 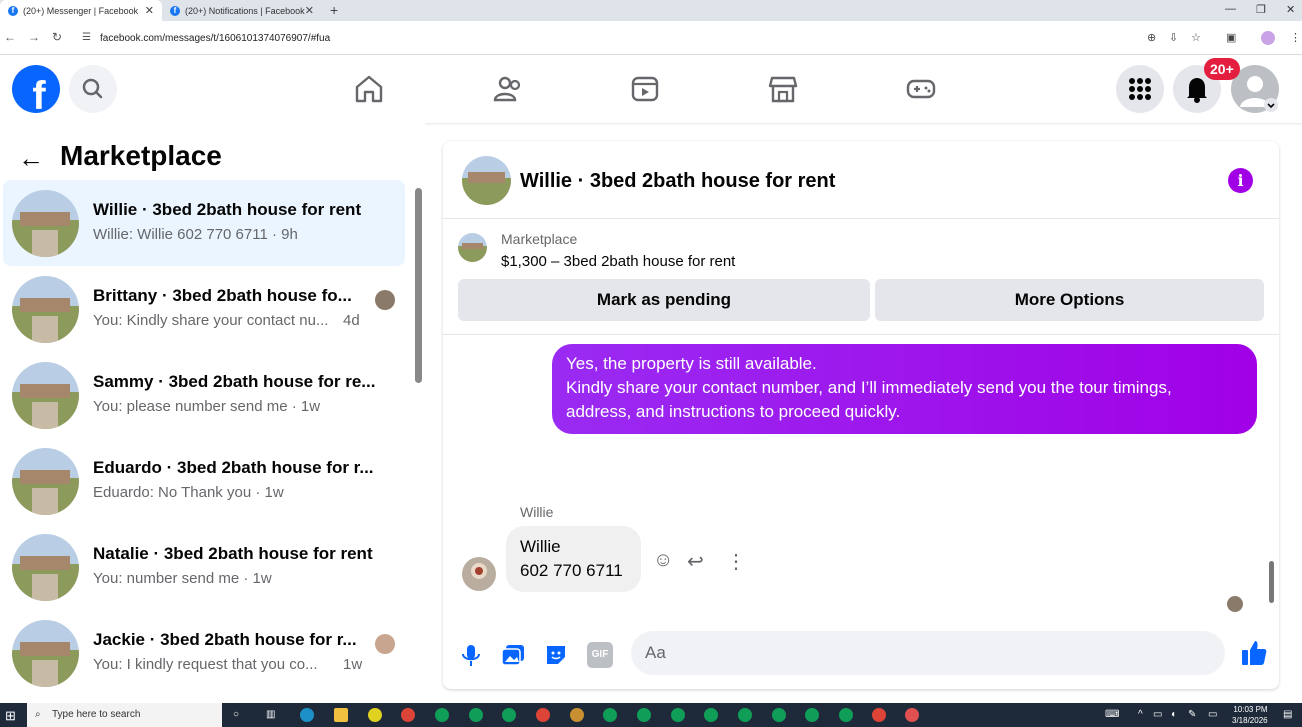 What do you see at coordinates (1151, 37) in the screenshot?
I see `zoom-icon: ⊕` at bounding box center [1151, 37].